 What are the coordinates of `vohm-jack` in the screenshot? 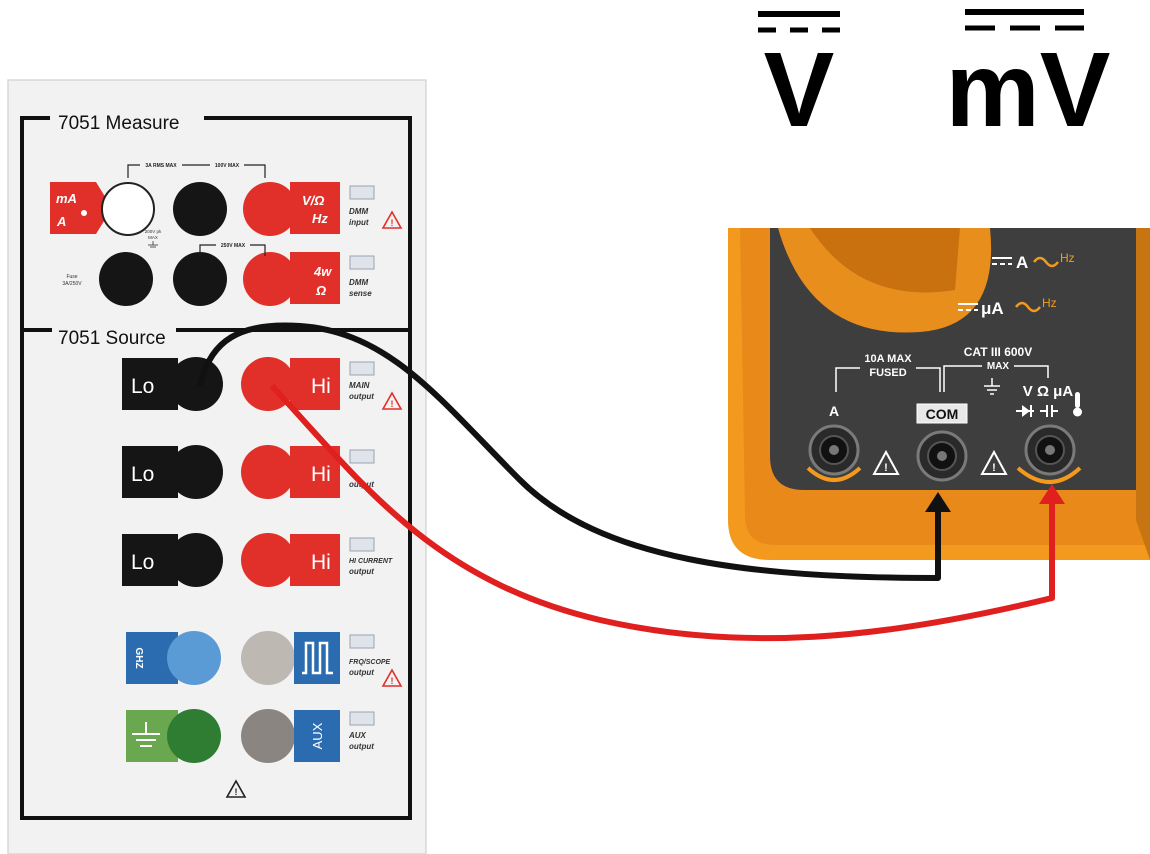 It's located at (270, 209).